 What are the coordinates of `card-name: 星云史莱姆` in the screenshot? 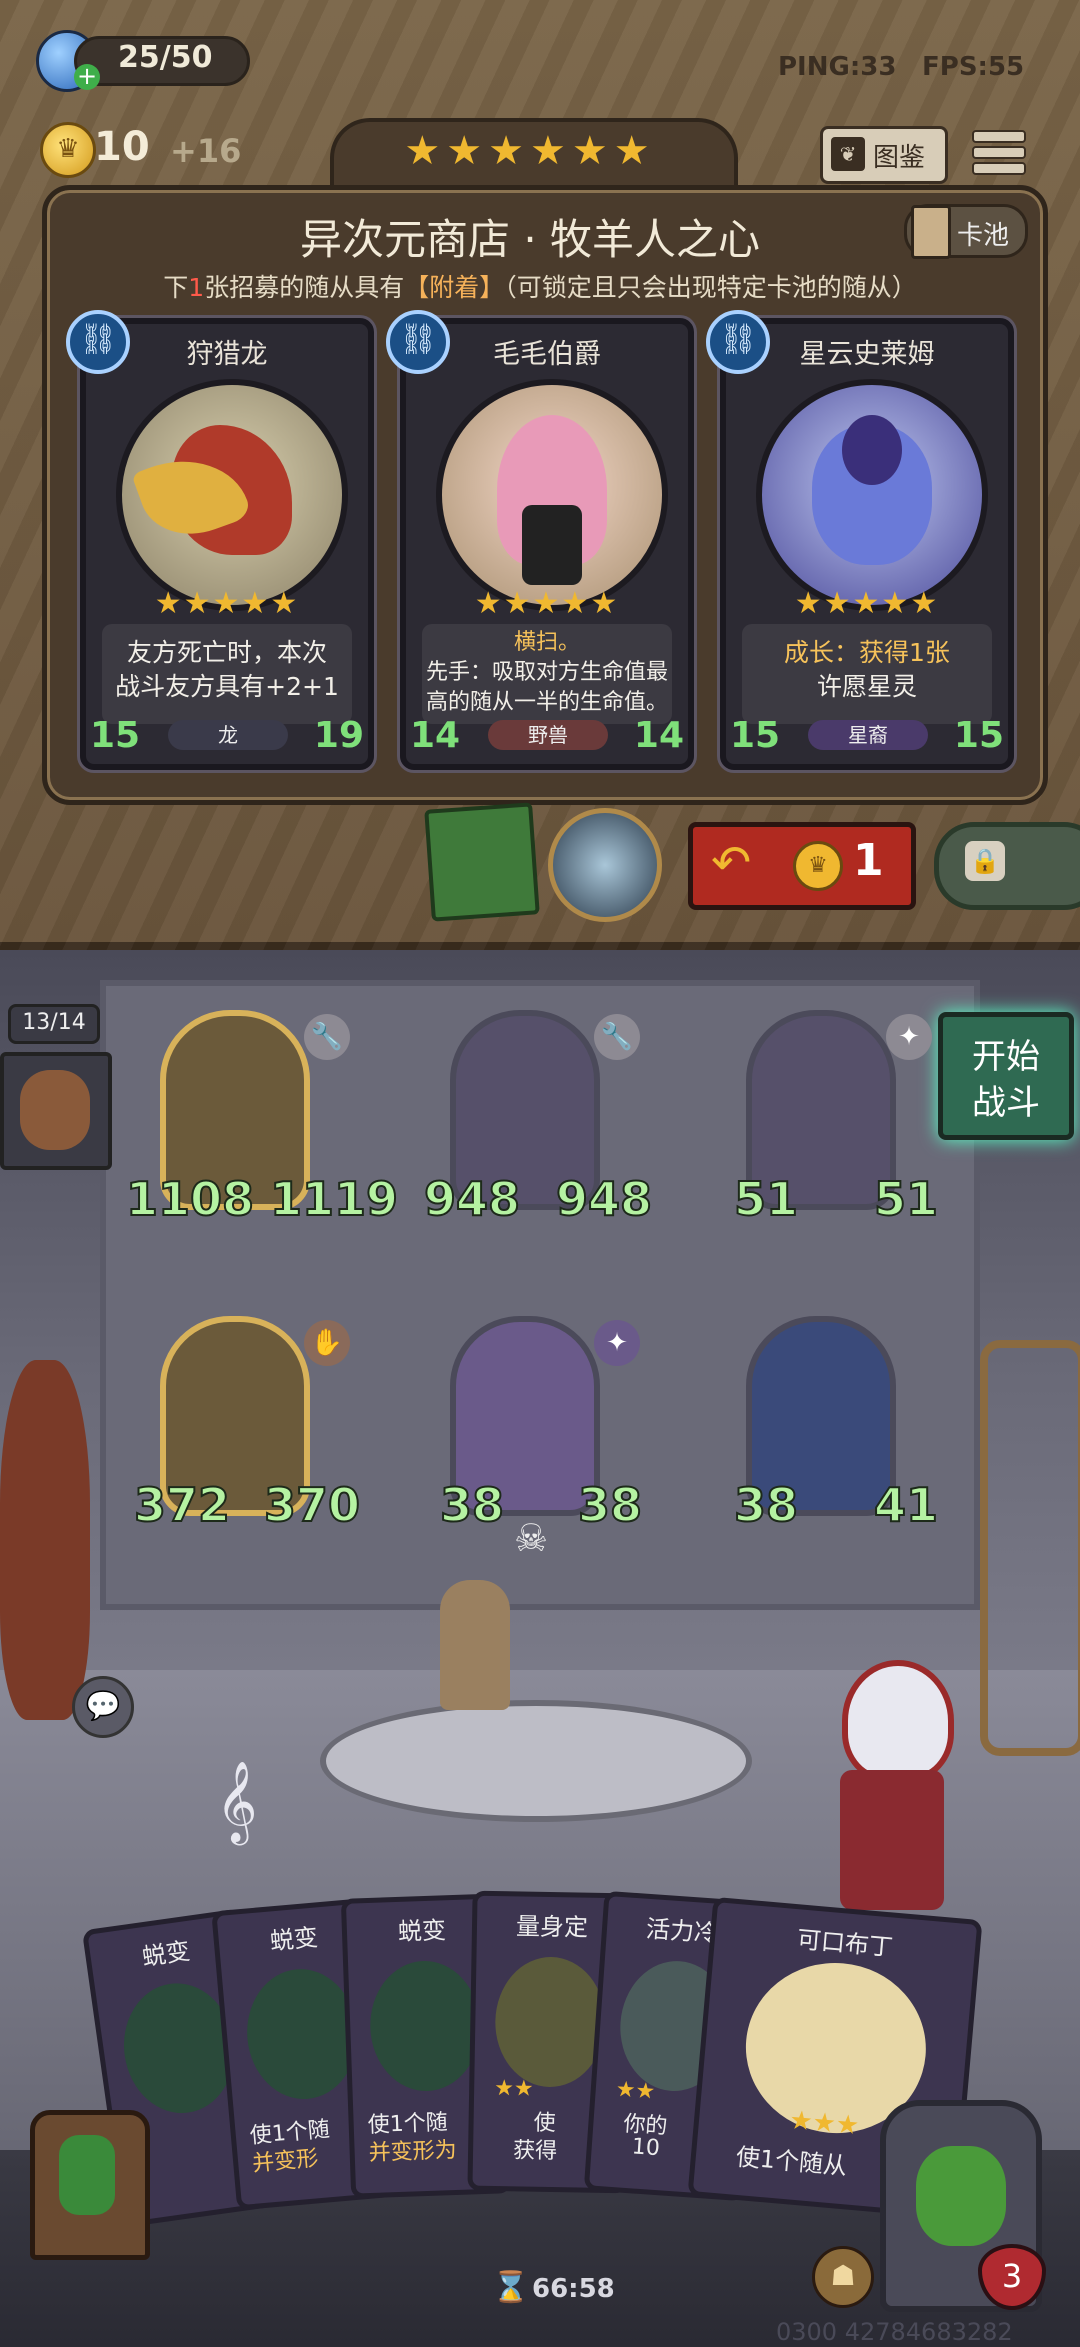 It's located at (867, 354).